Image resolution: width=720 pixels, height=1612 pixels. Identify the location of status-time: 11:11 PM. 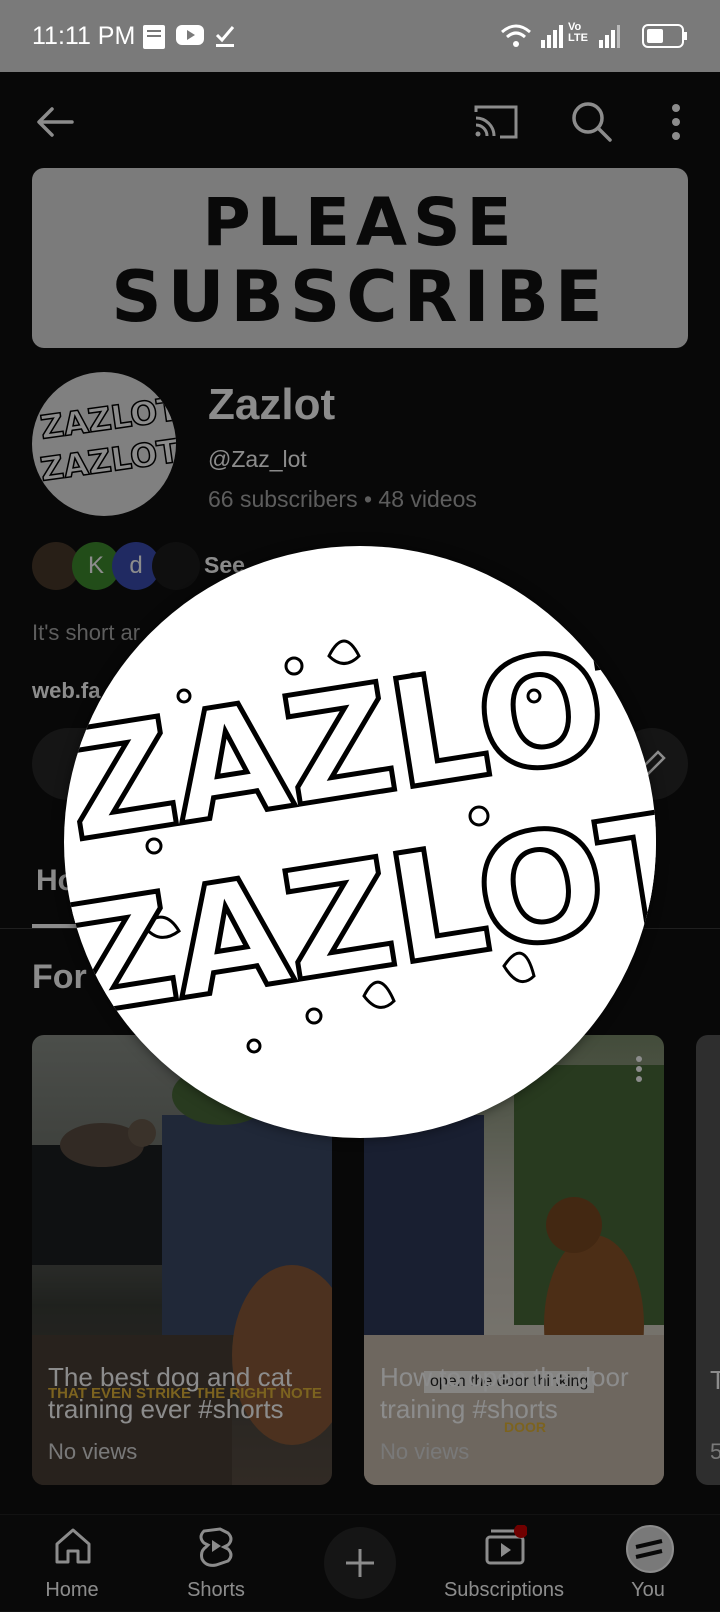
(84, 36).